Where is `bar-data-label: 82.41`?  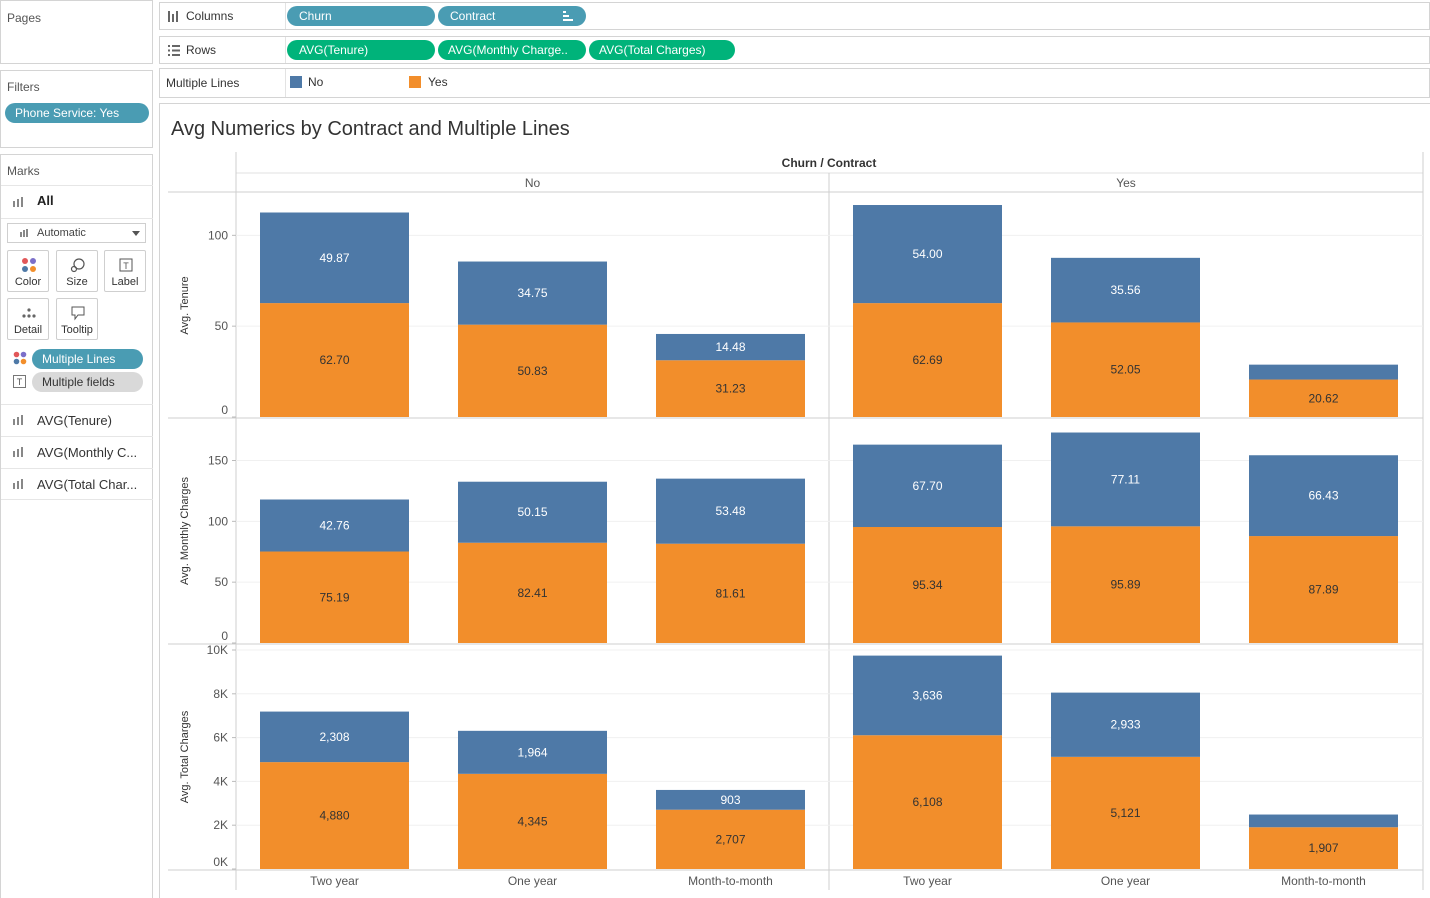
bar-data-label: 82.41 is located at coordinates (532, 593).